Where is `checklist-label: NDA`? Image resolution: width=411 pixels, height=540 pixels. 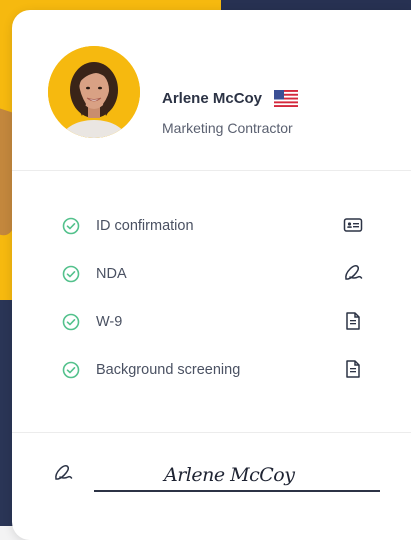
checklist-label: NDA is located at coordinates (111, 274).